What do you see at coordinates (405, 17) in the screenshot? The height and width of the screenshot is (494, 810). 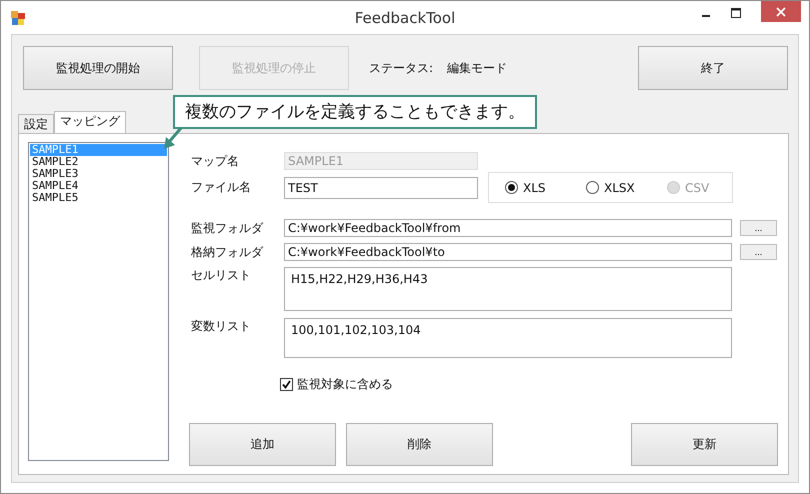 I see `window-title: FeedbackTool` at bounding box center [405, 17].